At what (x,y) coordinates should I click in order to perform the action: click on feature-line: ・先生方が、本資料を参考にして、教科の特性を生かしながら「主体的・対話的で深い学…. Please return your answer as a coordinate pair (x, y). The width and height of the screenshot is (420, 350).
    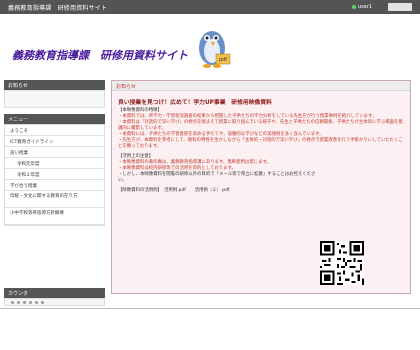
    Looking at the image, I should click on (260, 143).